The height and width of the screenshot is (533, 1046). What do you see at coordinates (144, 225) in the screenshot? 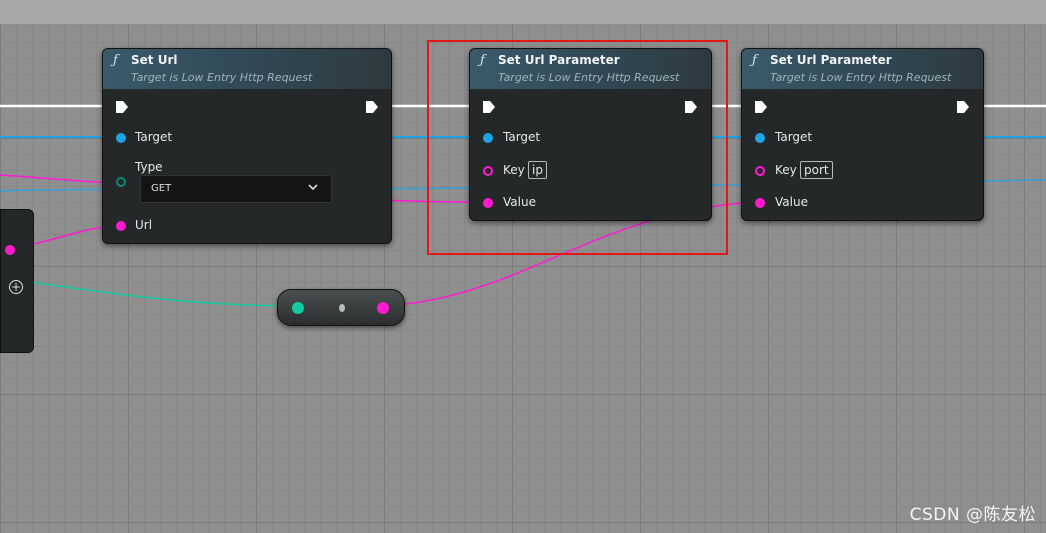
I see `url-label: Url` at bounding box center [144, 225].